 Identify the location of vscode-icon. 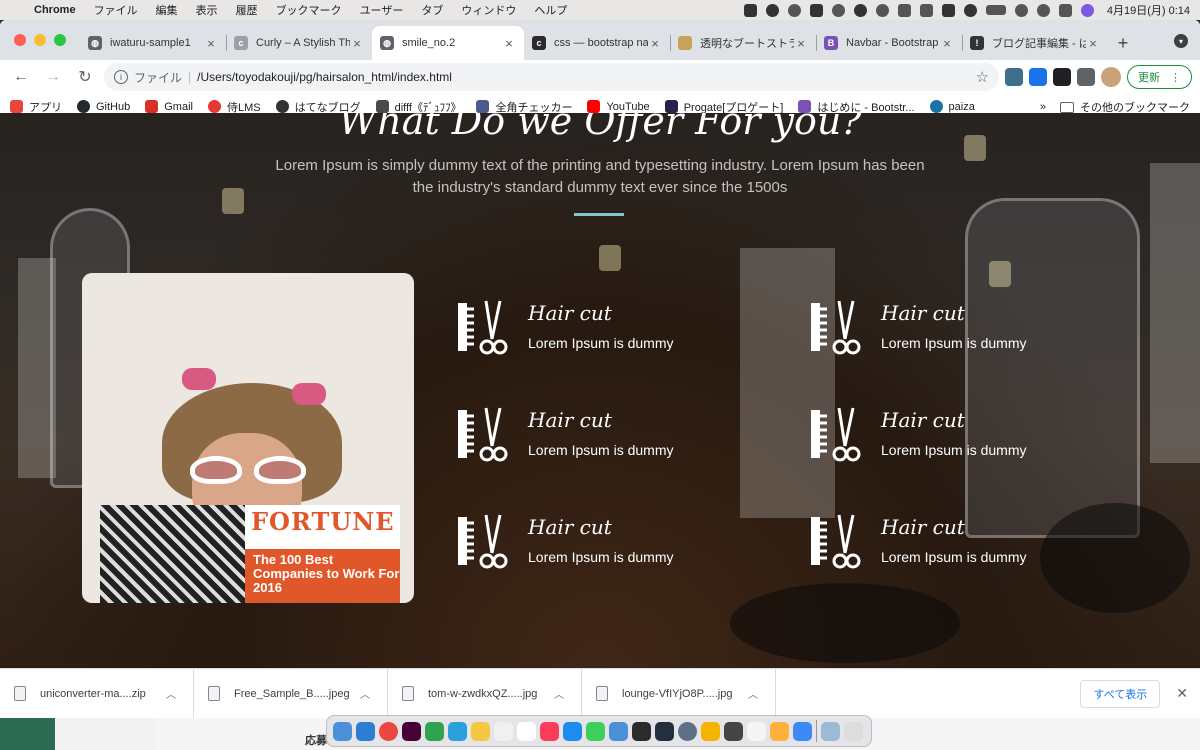
(365, 731).